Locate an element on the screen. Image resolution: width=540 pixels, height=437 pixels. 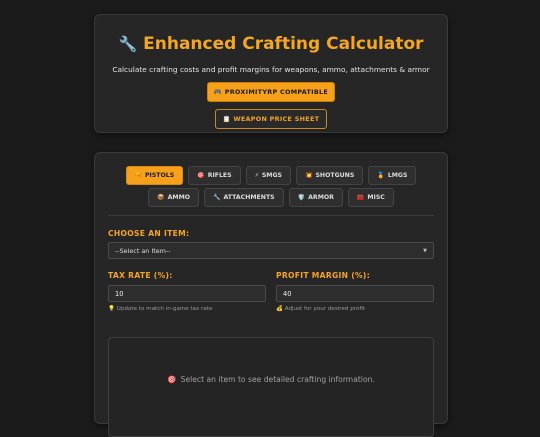
tab-label: AMMO is located at coordinates (178, 197).